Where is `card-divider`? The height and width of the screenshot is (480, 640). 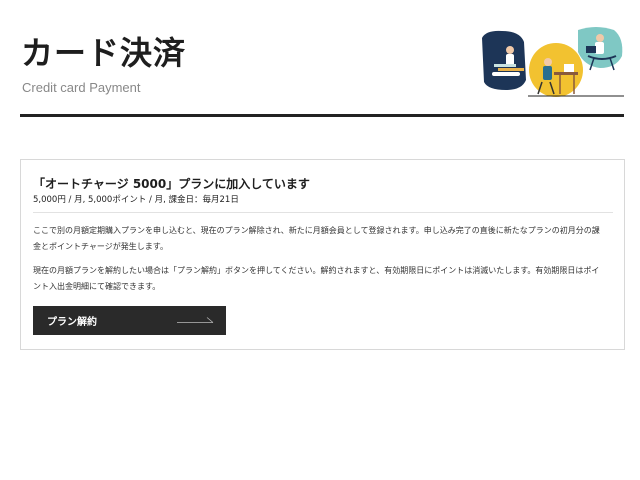
card-divider is located at coordinates (323, 212).